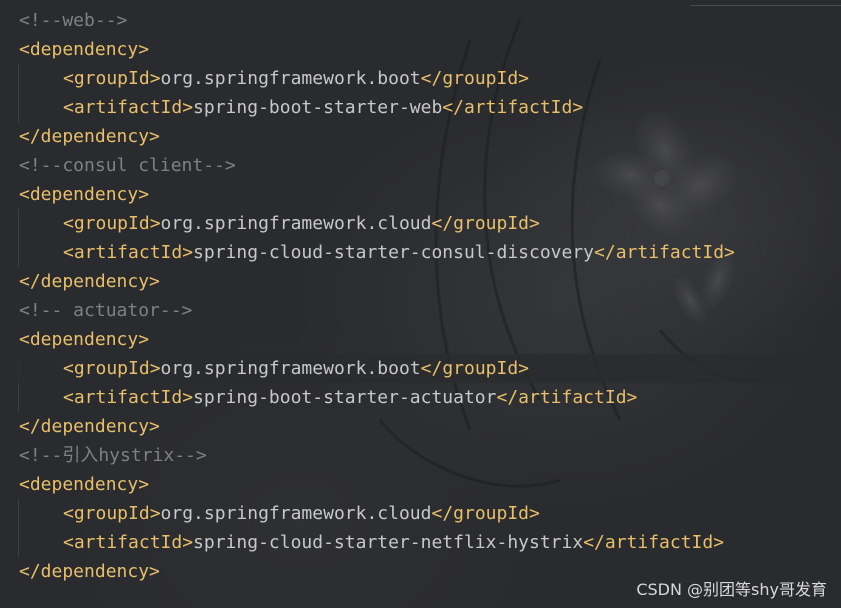  Describe the element at coordinates (106, 310) in the screenshot. I see `xml-comment: <!-- actuator-->` at that location.